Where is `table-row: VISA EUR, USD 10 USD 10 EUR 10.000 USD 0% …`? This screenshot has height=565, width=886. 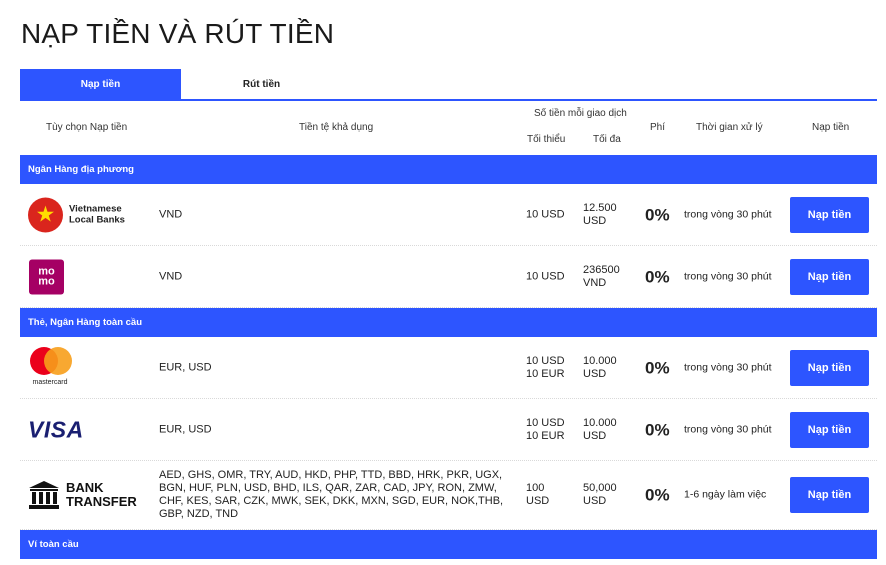 table-row: VISA EUR, USD 10 USD 10 EUR 10.000 USD 0% … is located at coordinates (448, 430).